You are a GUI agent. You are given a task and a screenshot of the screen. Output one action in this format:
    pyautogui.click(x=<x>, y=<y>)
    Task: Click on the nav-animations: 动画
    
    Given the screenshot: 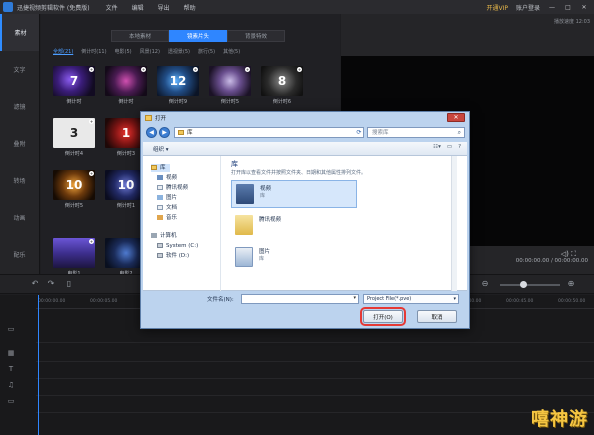 What is the action you would take?
    pyautogui.click(x=19, y=217)
    